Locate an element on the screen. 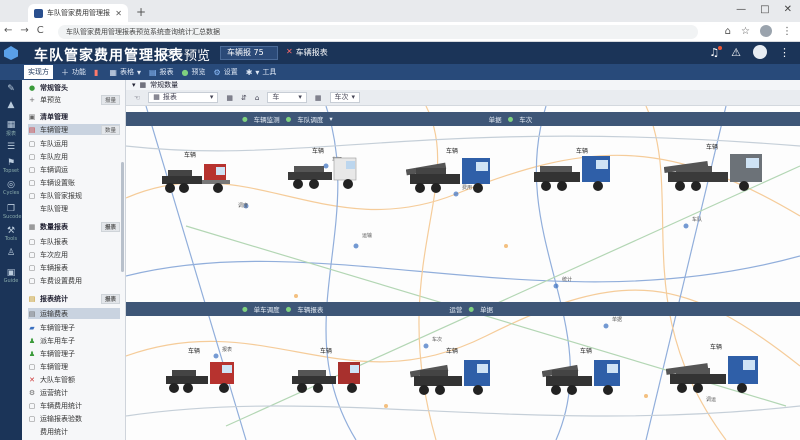 The height and width of the screenshot is (440, 800). band-label: 车队调度 is located at coordinates (310, 119).